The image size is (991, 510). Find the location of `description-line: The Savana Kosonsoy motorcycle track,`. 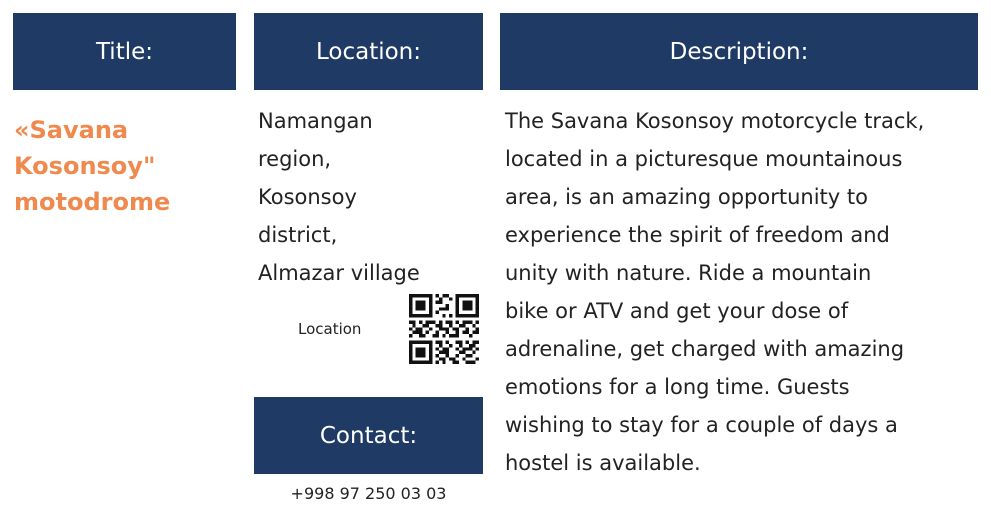

description-line: The Savana Kosonsoy motorcycle track, is located at coordinates (715, 121).